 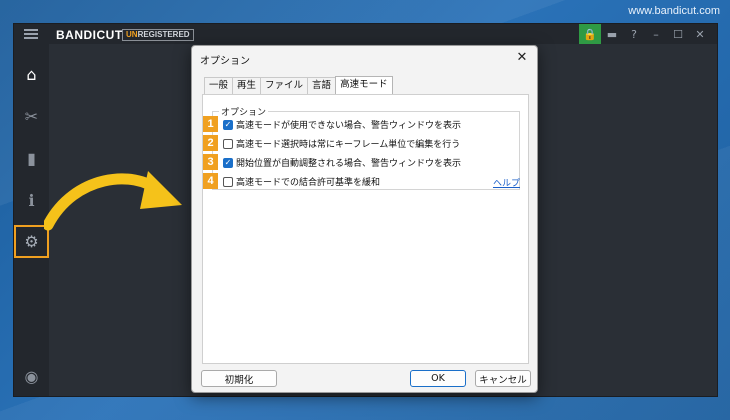 What do you see at coordinates (210, 143) in the screenshot?
I see `step-badge-2: 2` at bounding box center [210, 143].